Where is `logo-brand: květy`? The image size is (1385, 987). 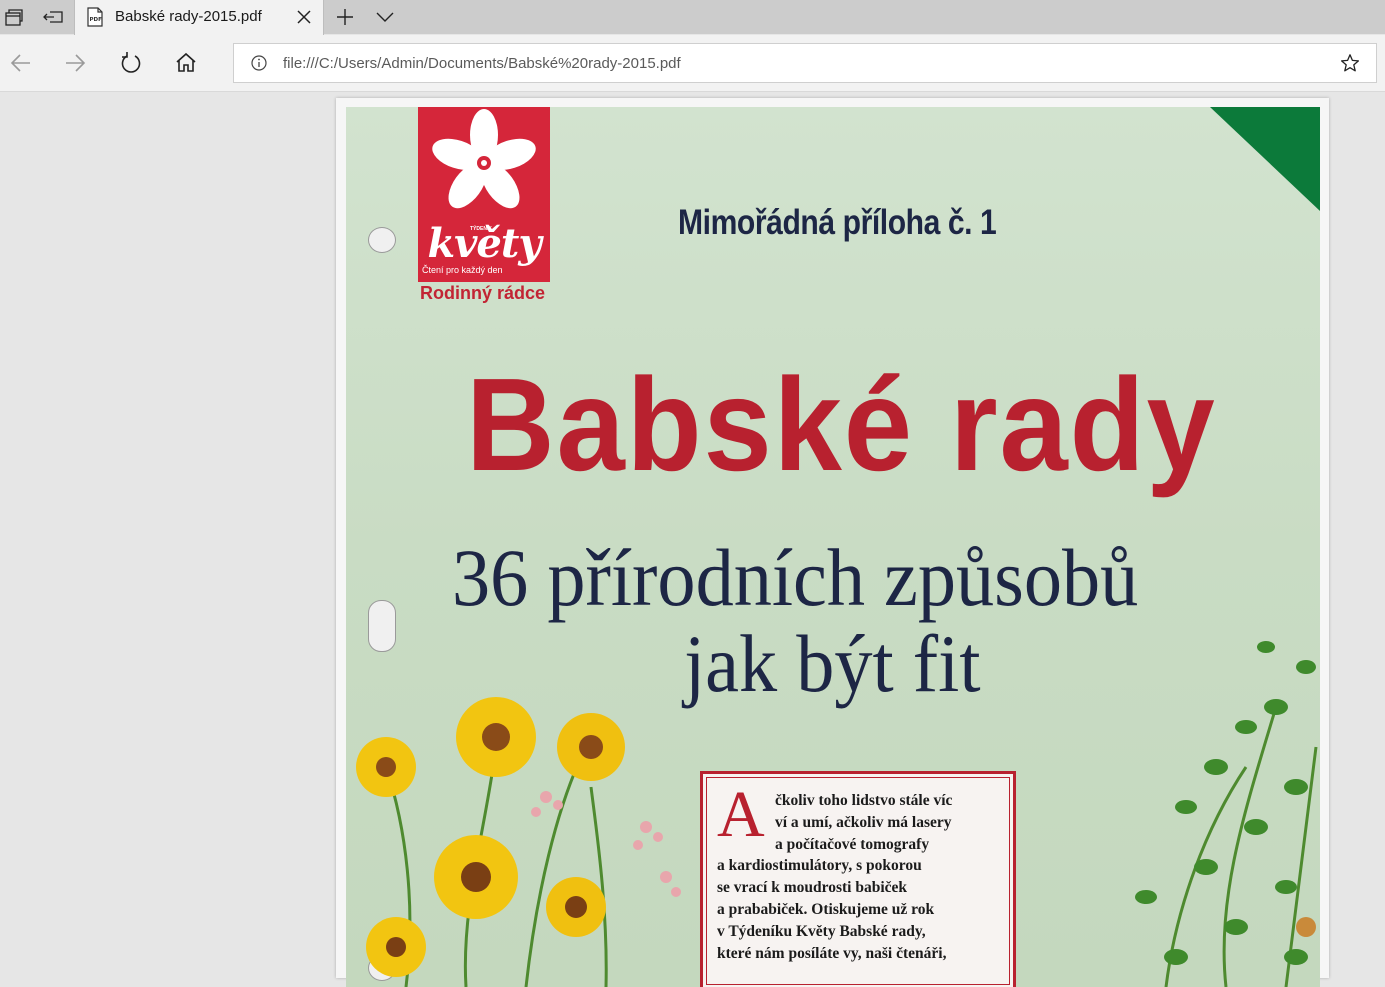
logo-brand: květy is located at coordinates (484, 243).